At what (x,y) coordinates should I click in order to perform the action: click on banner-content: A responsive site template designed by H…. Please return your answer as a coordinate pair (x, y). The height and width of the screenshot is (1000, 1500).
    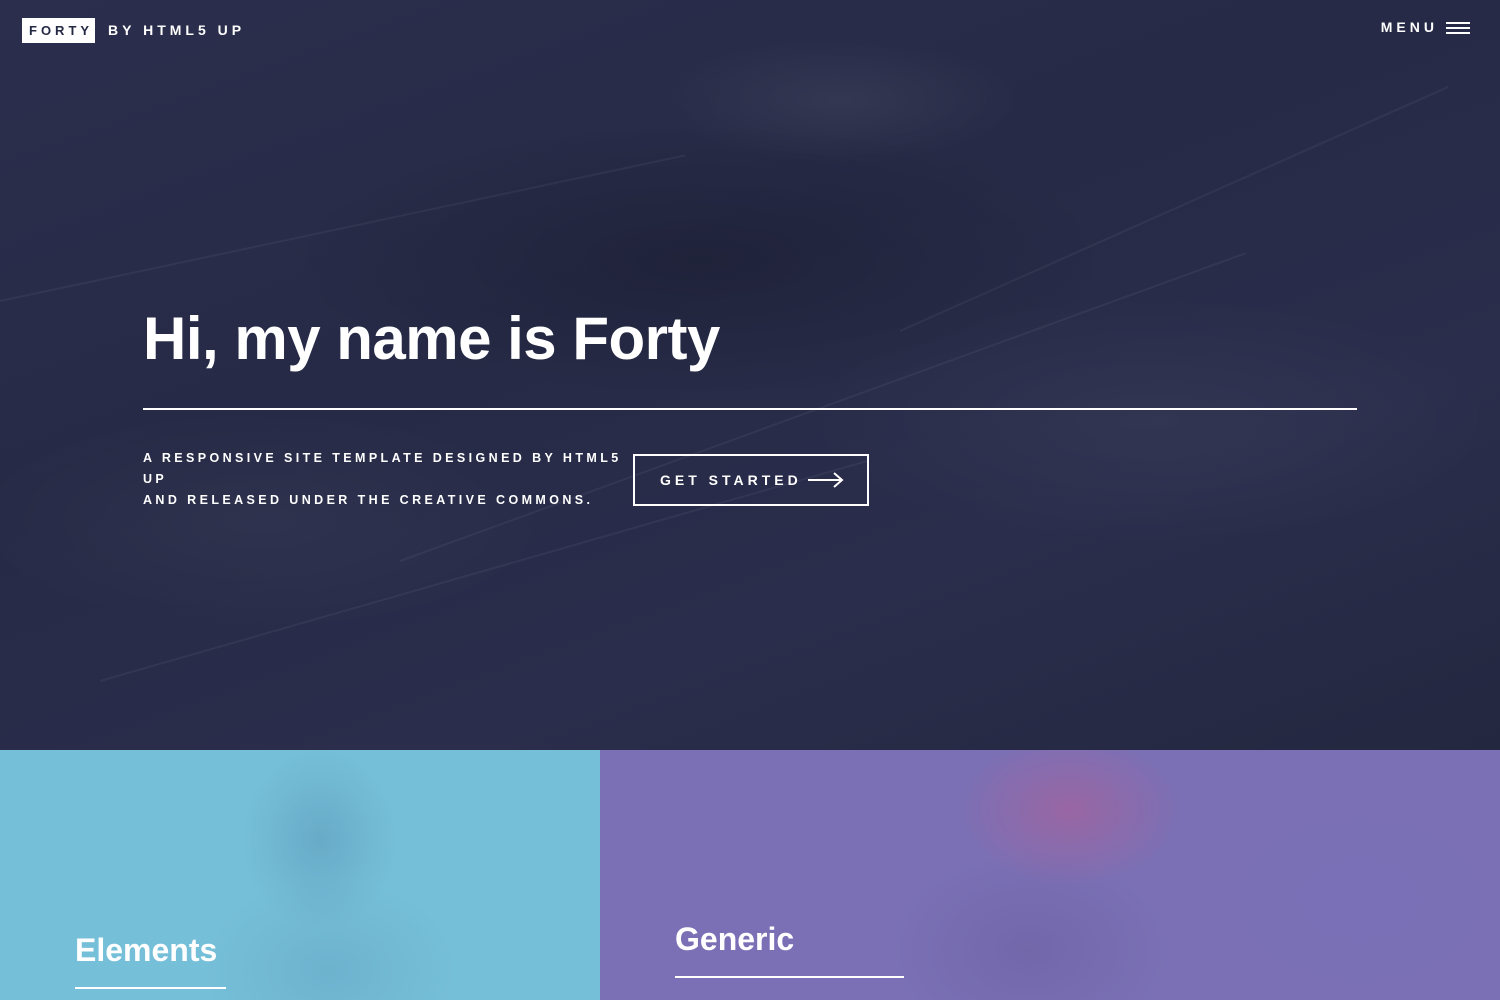
    Looking at the image, I should click on (750, 479).